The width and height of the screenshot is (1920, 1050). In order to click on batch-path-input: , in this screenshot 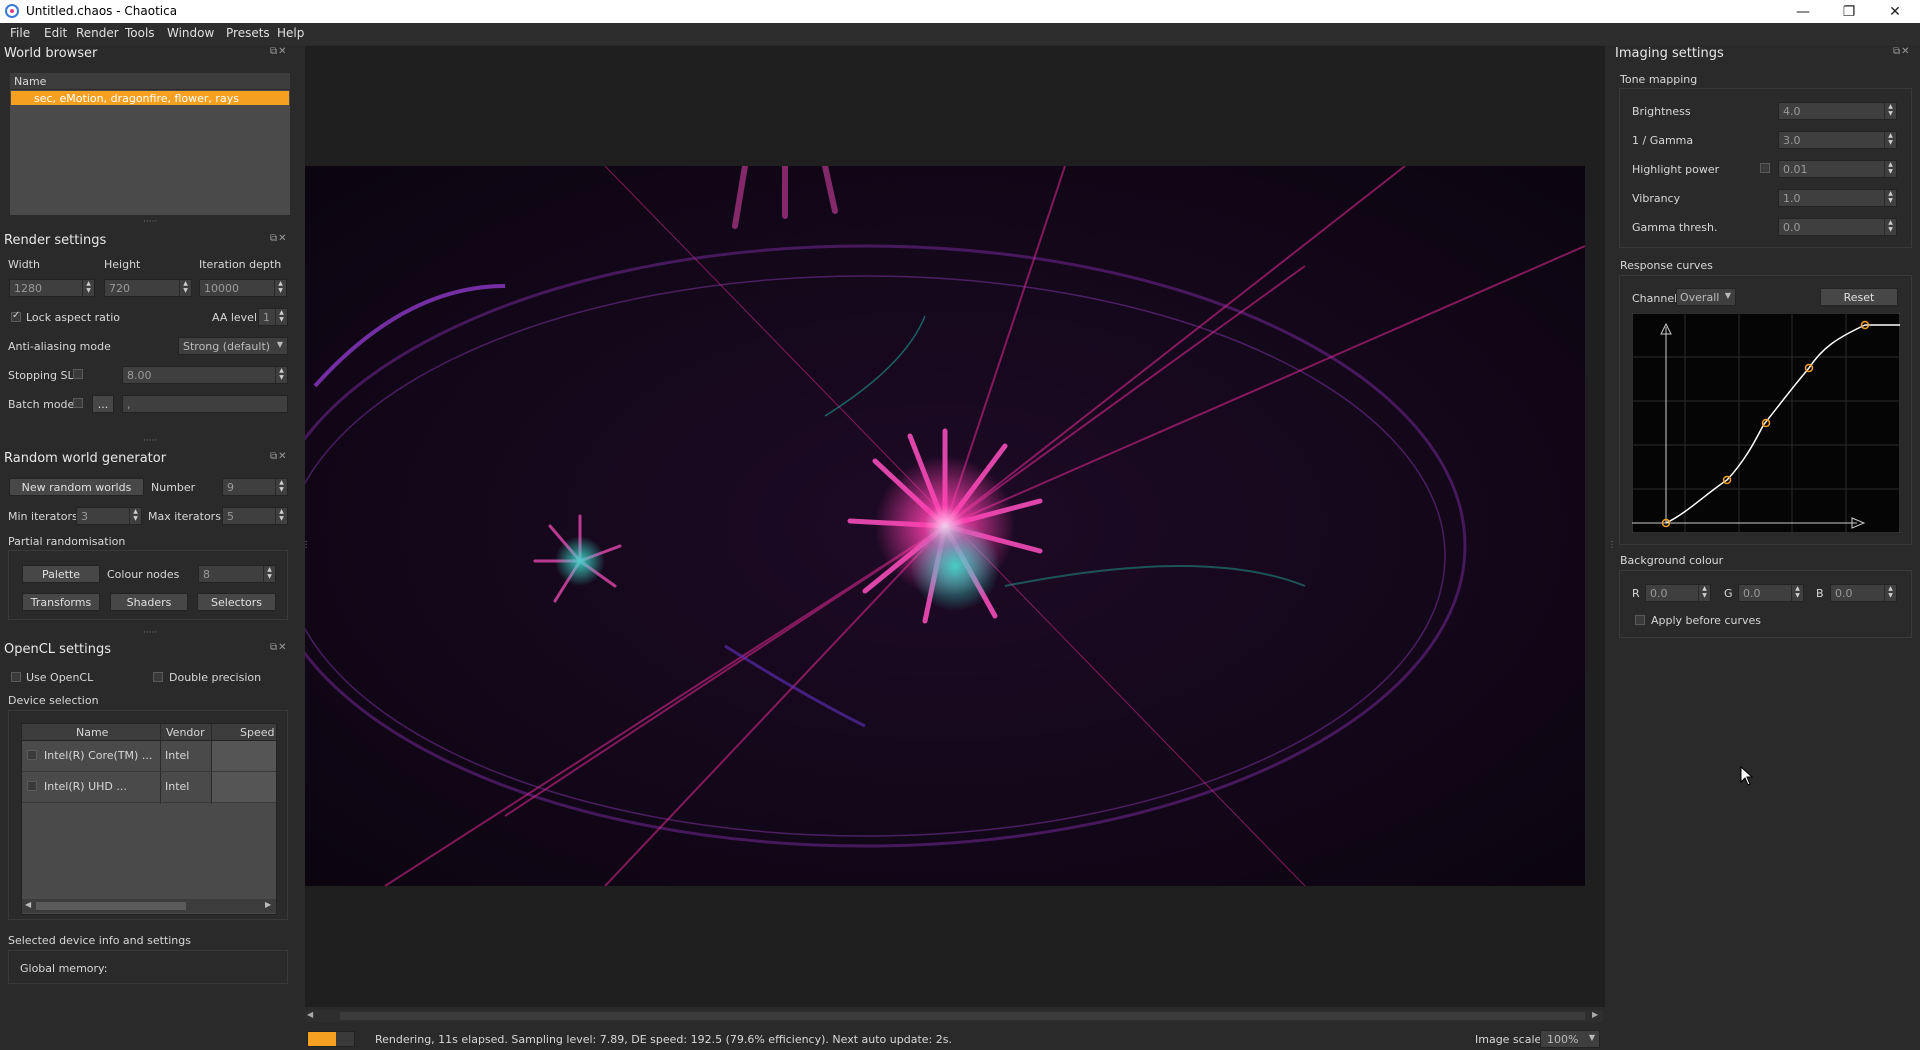, I will do `click(205, 404)`.